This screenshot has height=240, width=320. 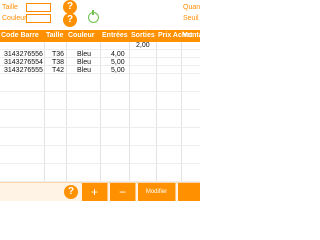 What do you see at coordinates (196, 35) in the screenshot?
I see `header-montant: Montant` at bounding box center [196, 35].